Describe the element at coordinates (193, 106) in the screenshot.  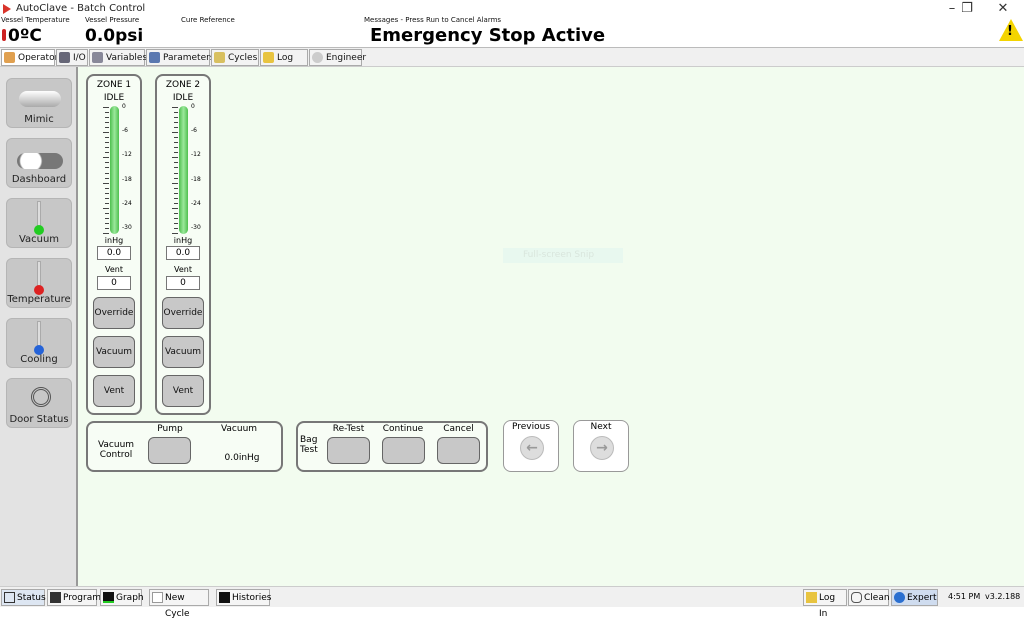
I see `gauge-tick-label: 0` at that location.